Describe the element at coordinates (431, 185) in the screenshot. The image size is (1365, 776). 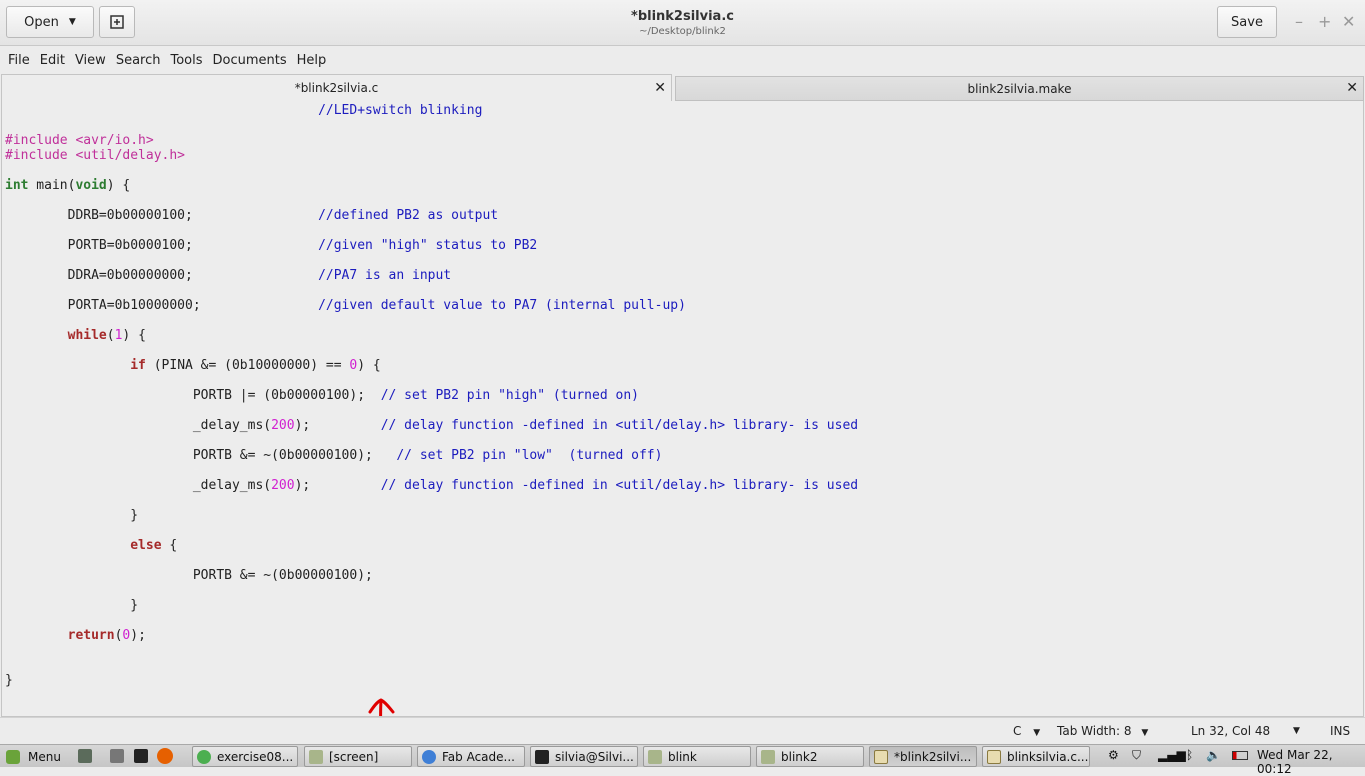
I see `code-line: int main(void) {` at that location.